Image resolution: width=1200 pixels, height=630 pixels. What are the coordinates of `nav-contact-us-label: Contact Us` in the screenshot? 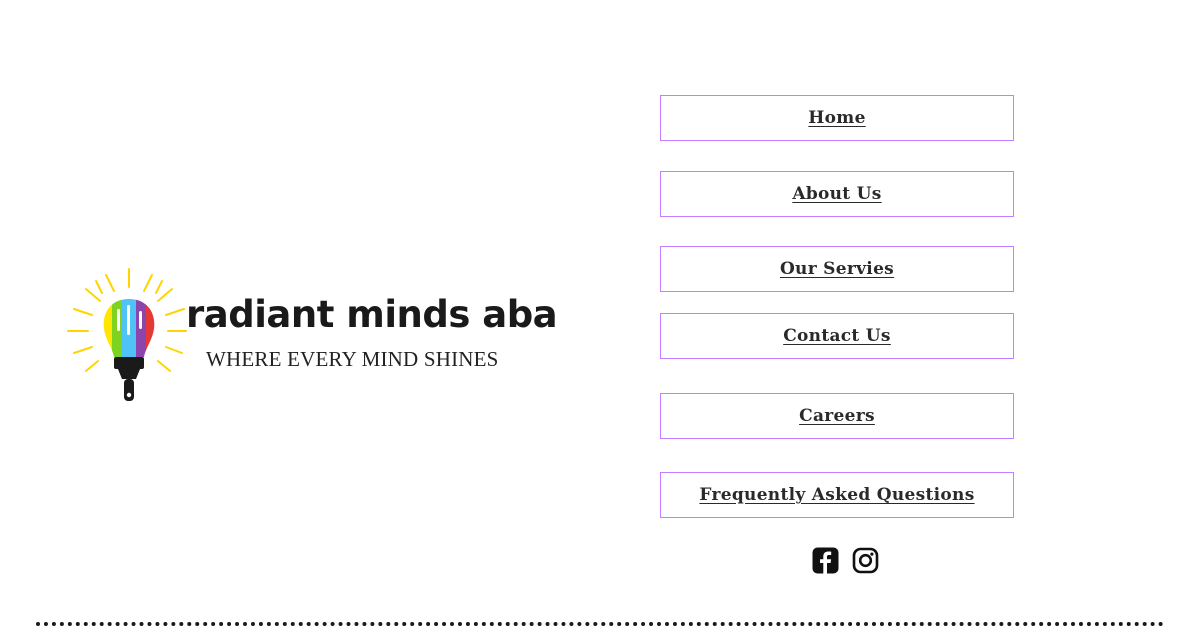 It's located at (837, 336).